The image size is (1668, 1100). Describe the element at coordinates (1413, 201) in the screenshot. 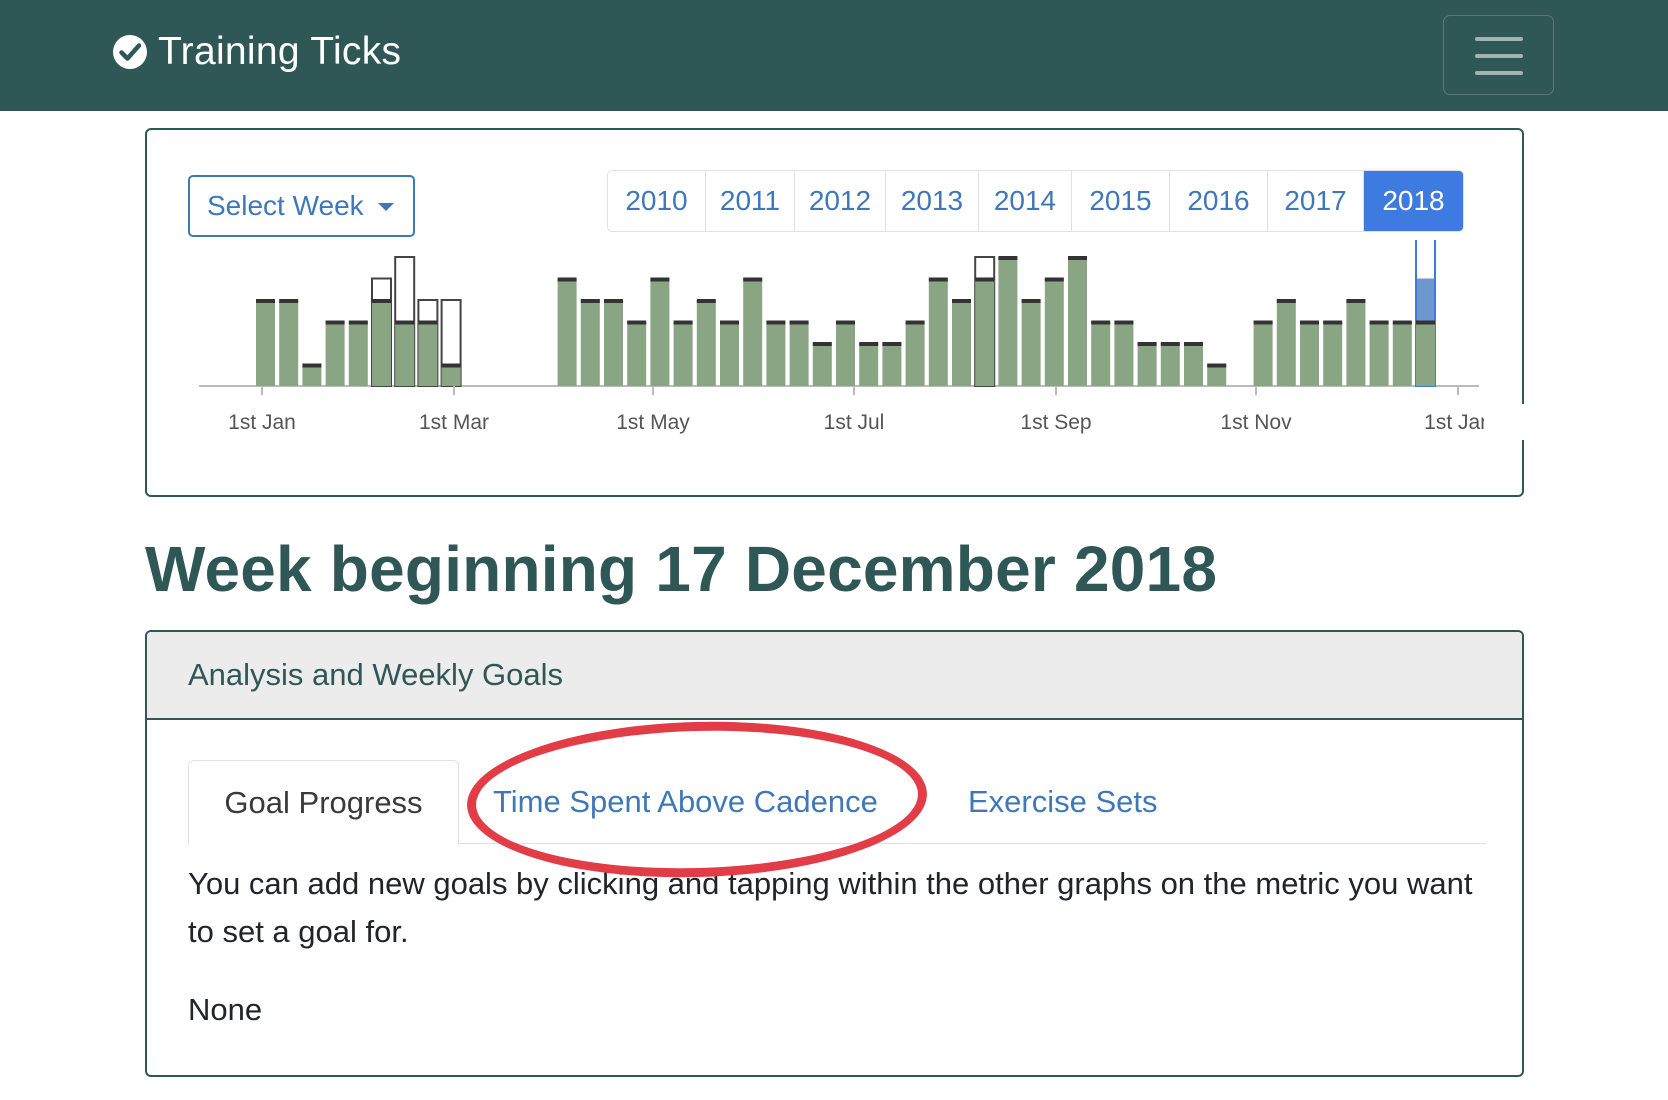

I see `year-button-2018: 2018` at that location.